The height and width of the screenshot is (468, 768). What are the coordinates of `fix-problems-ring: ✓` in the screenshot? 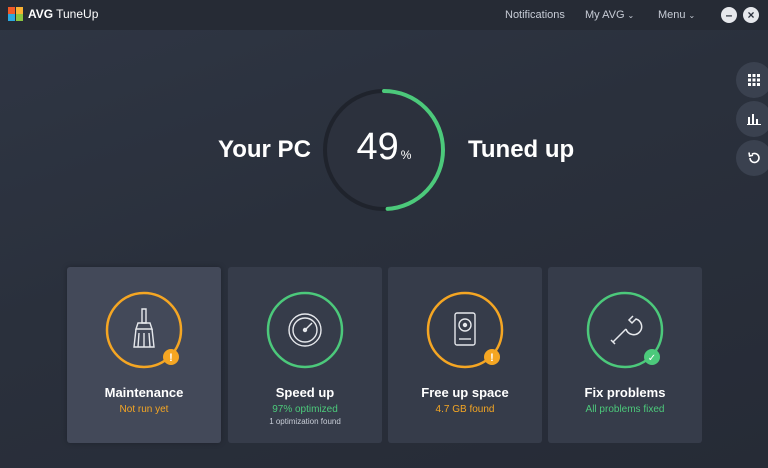 It's located at (625, 330).